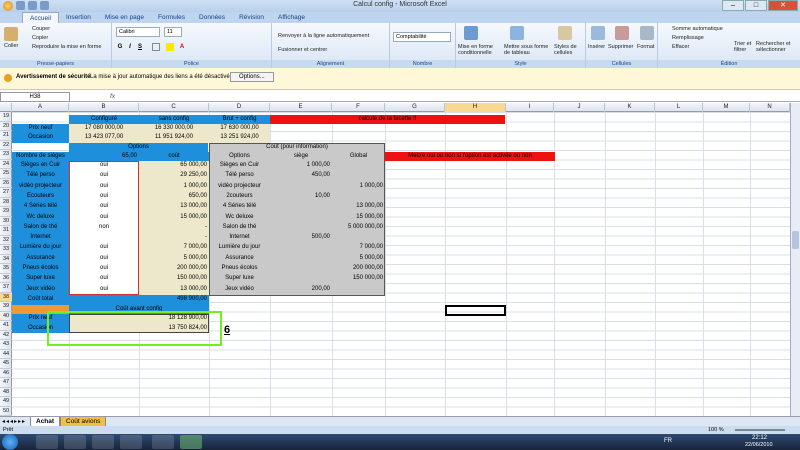 Image resolution: width=800 pixels, height=450 pixels. I want to click on cell-e25: 450,00, so click(301, 176).